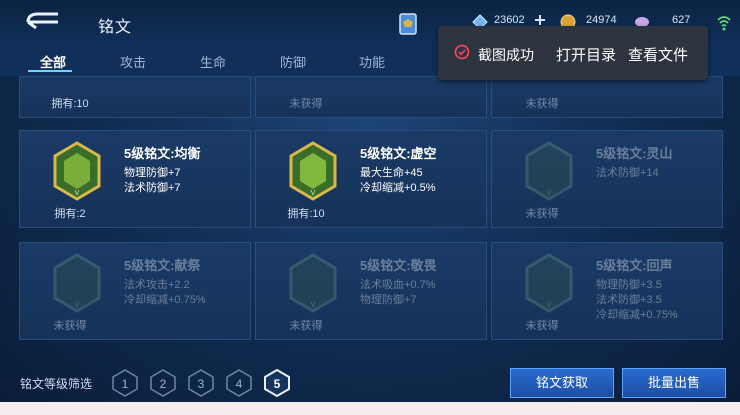  Describe the element at coordinates (391, 173) in the screenshot. I see `inscription-stat: 最大生命+45` at that location.